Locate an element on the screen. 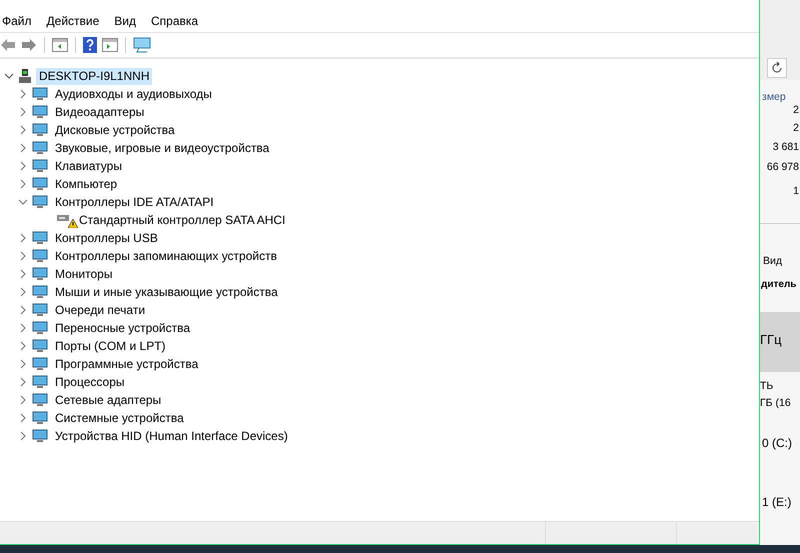  computer-icon is located at coordinates (25, 76).